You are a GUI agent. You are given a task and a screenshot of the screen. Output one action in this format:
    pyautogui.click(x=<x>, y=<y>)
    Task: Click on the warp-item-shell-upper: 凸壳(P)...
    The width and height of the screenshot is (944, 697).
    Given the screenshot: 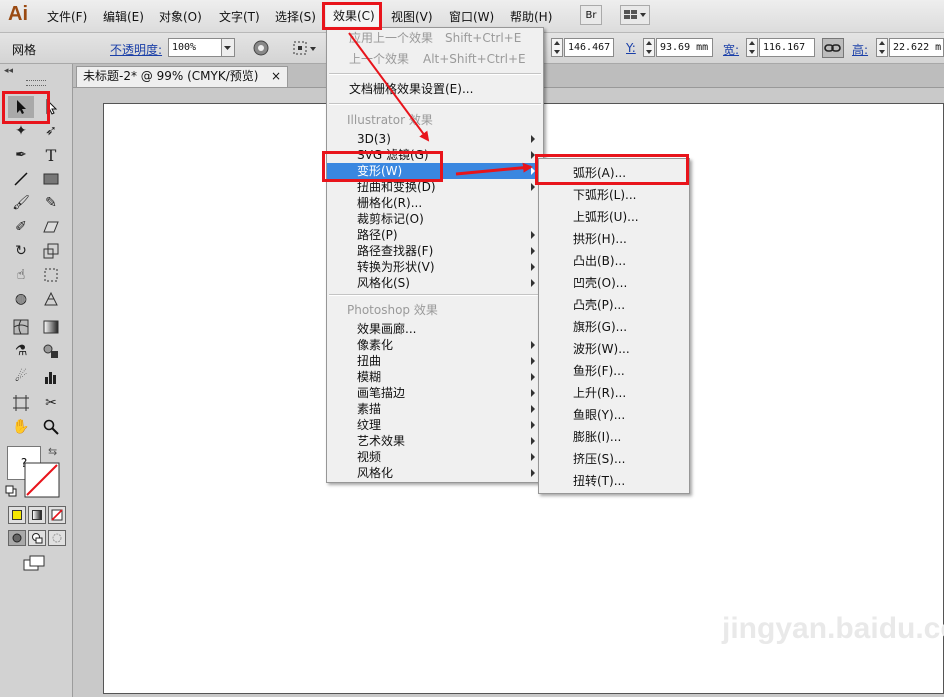 What is the action you would take?
    pyautogui.click(x=614, y=305)
    